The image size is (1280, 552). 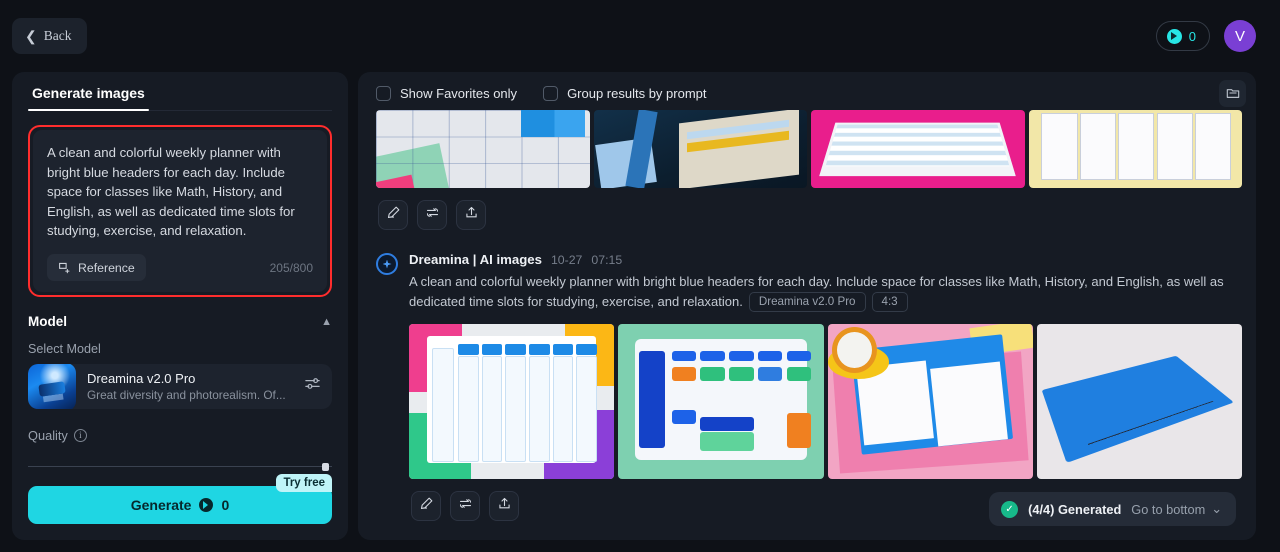 What do you see at coordinates (141, 378) in the screenshot?
I see `model-name: Dreamina v2.0 Pro` at bounding box center [141, 378].